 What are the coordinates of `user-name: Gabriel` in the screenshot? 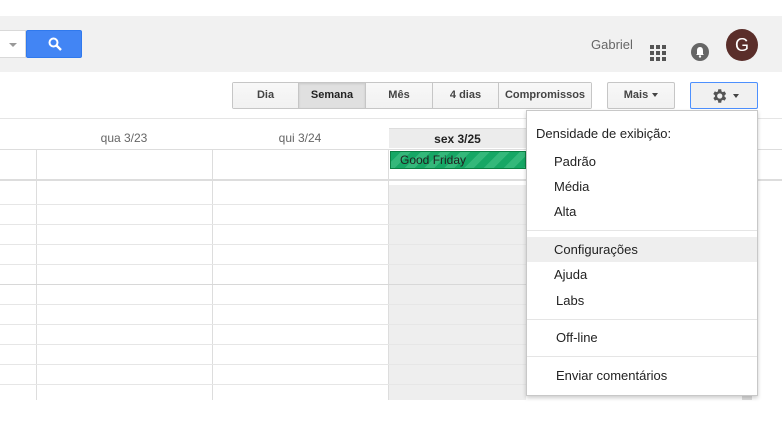 It's located at (612, 44).